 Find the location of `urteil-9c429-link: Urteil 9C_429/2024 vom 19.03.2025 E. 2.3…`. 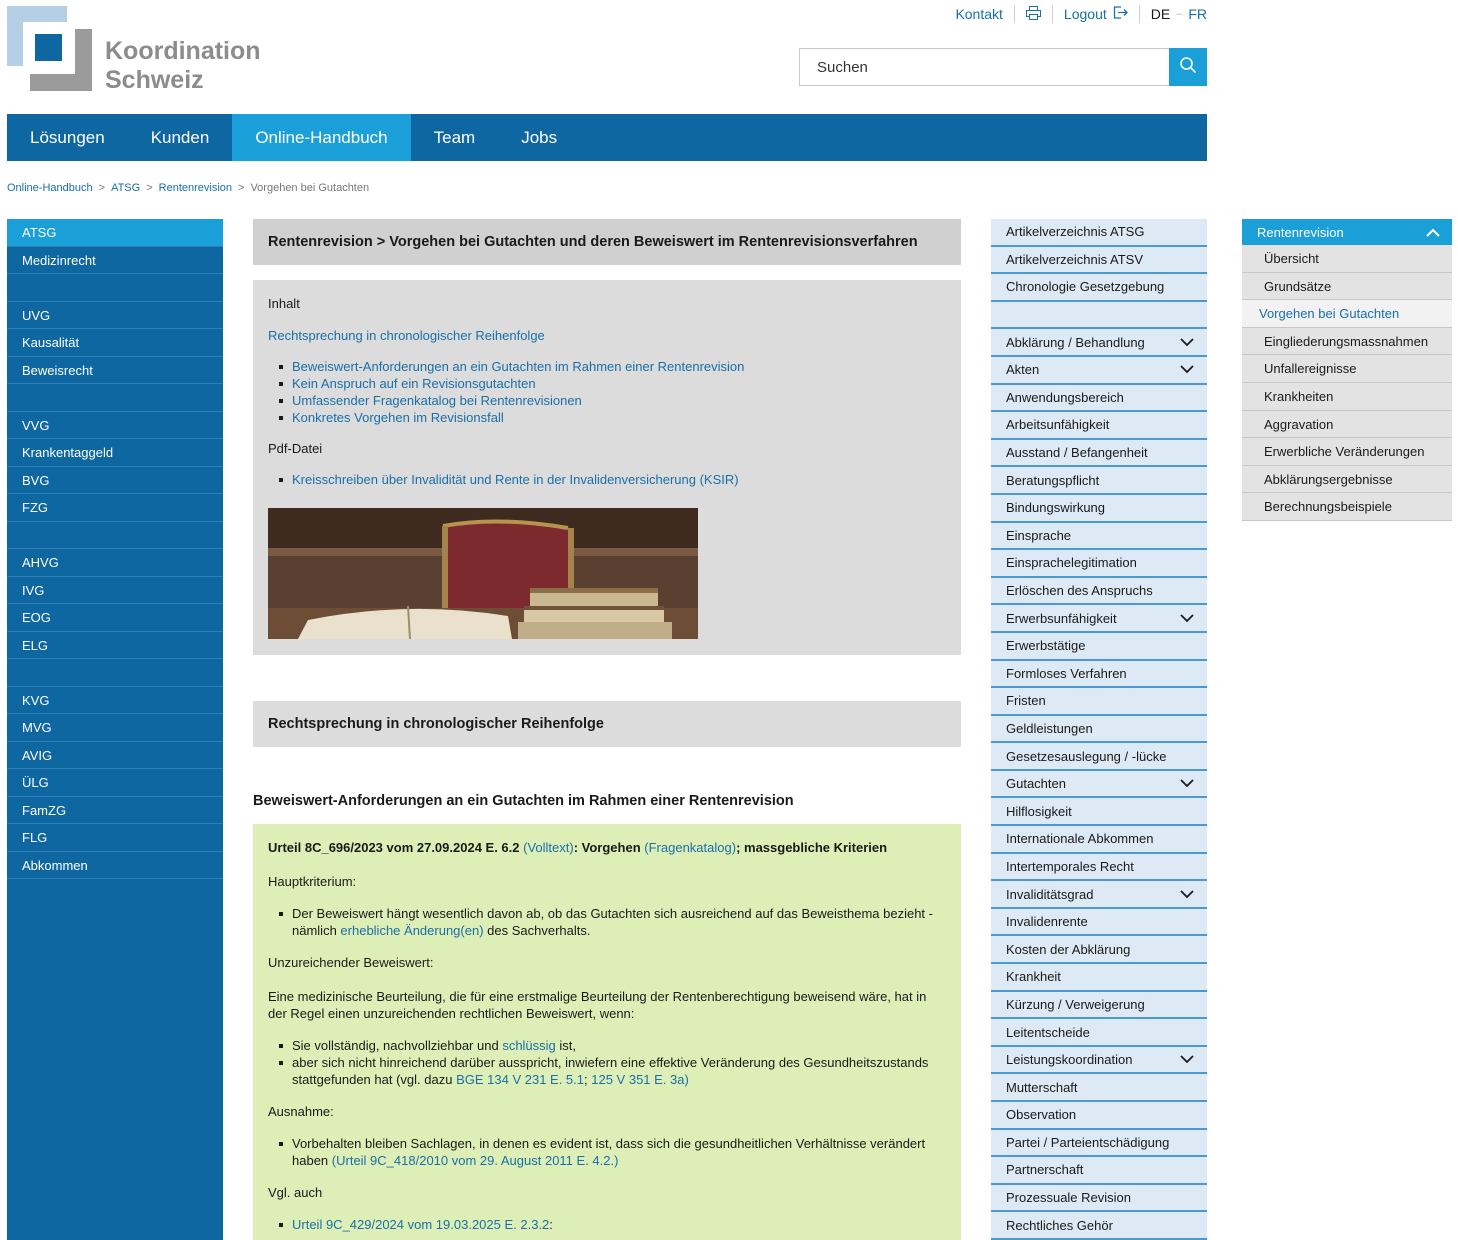

urteil-9c429-link: Urteil 9C_429/2024 vom 19.03.2025 E. 2.3… is located at coordinates (420, 1224).